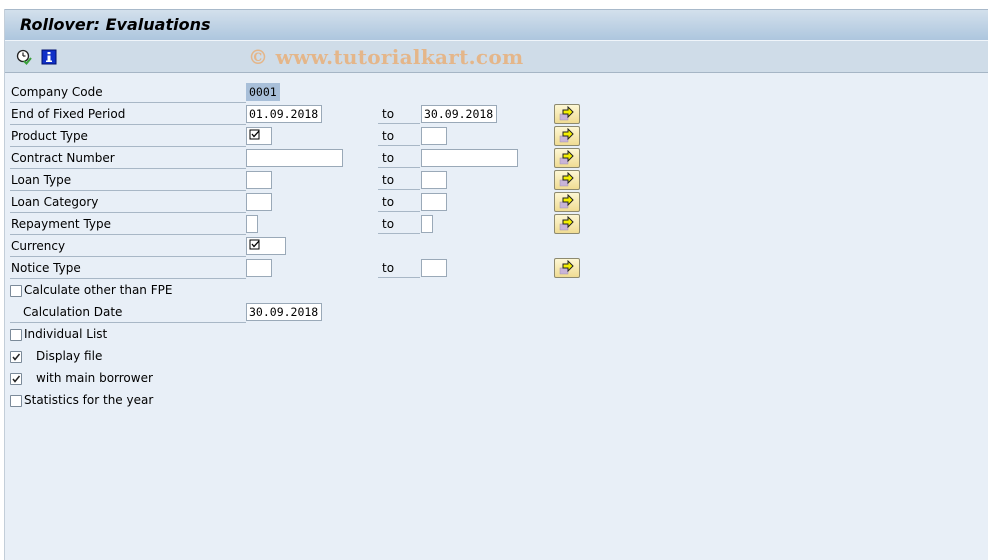 This screenshot has height=560, width=988. I want to click on product-type-to-input, so click(434, 136).